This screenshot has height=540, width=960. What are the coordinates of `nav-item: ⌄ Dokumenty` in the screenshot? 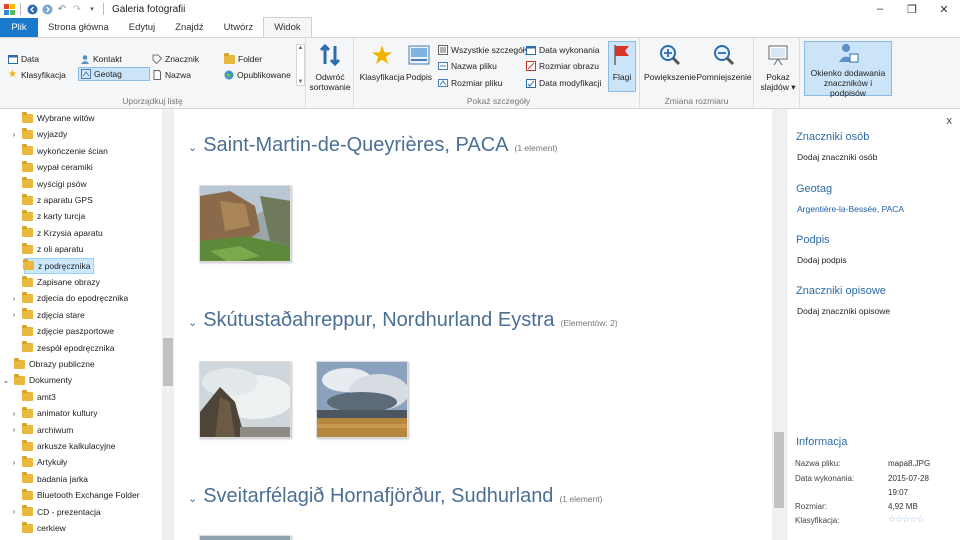 It's located at (37, 380).